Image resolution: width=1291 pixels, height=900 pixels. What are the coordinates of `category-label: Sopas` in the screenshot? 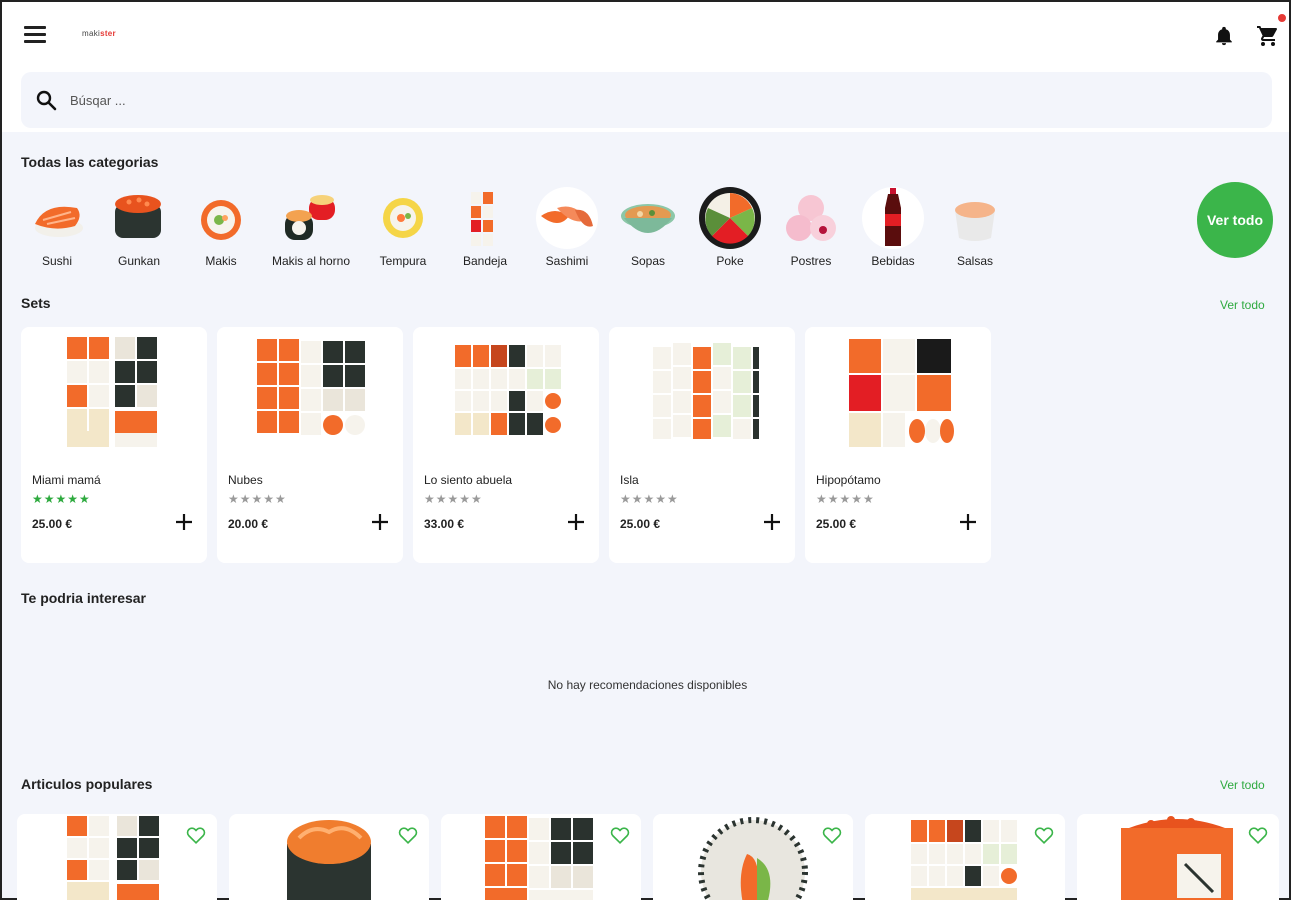 It's located at (648, 261).